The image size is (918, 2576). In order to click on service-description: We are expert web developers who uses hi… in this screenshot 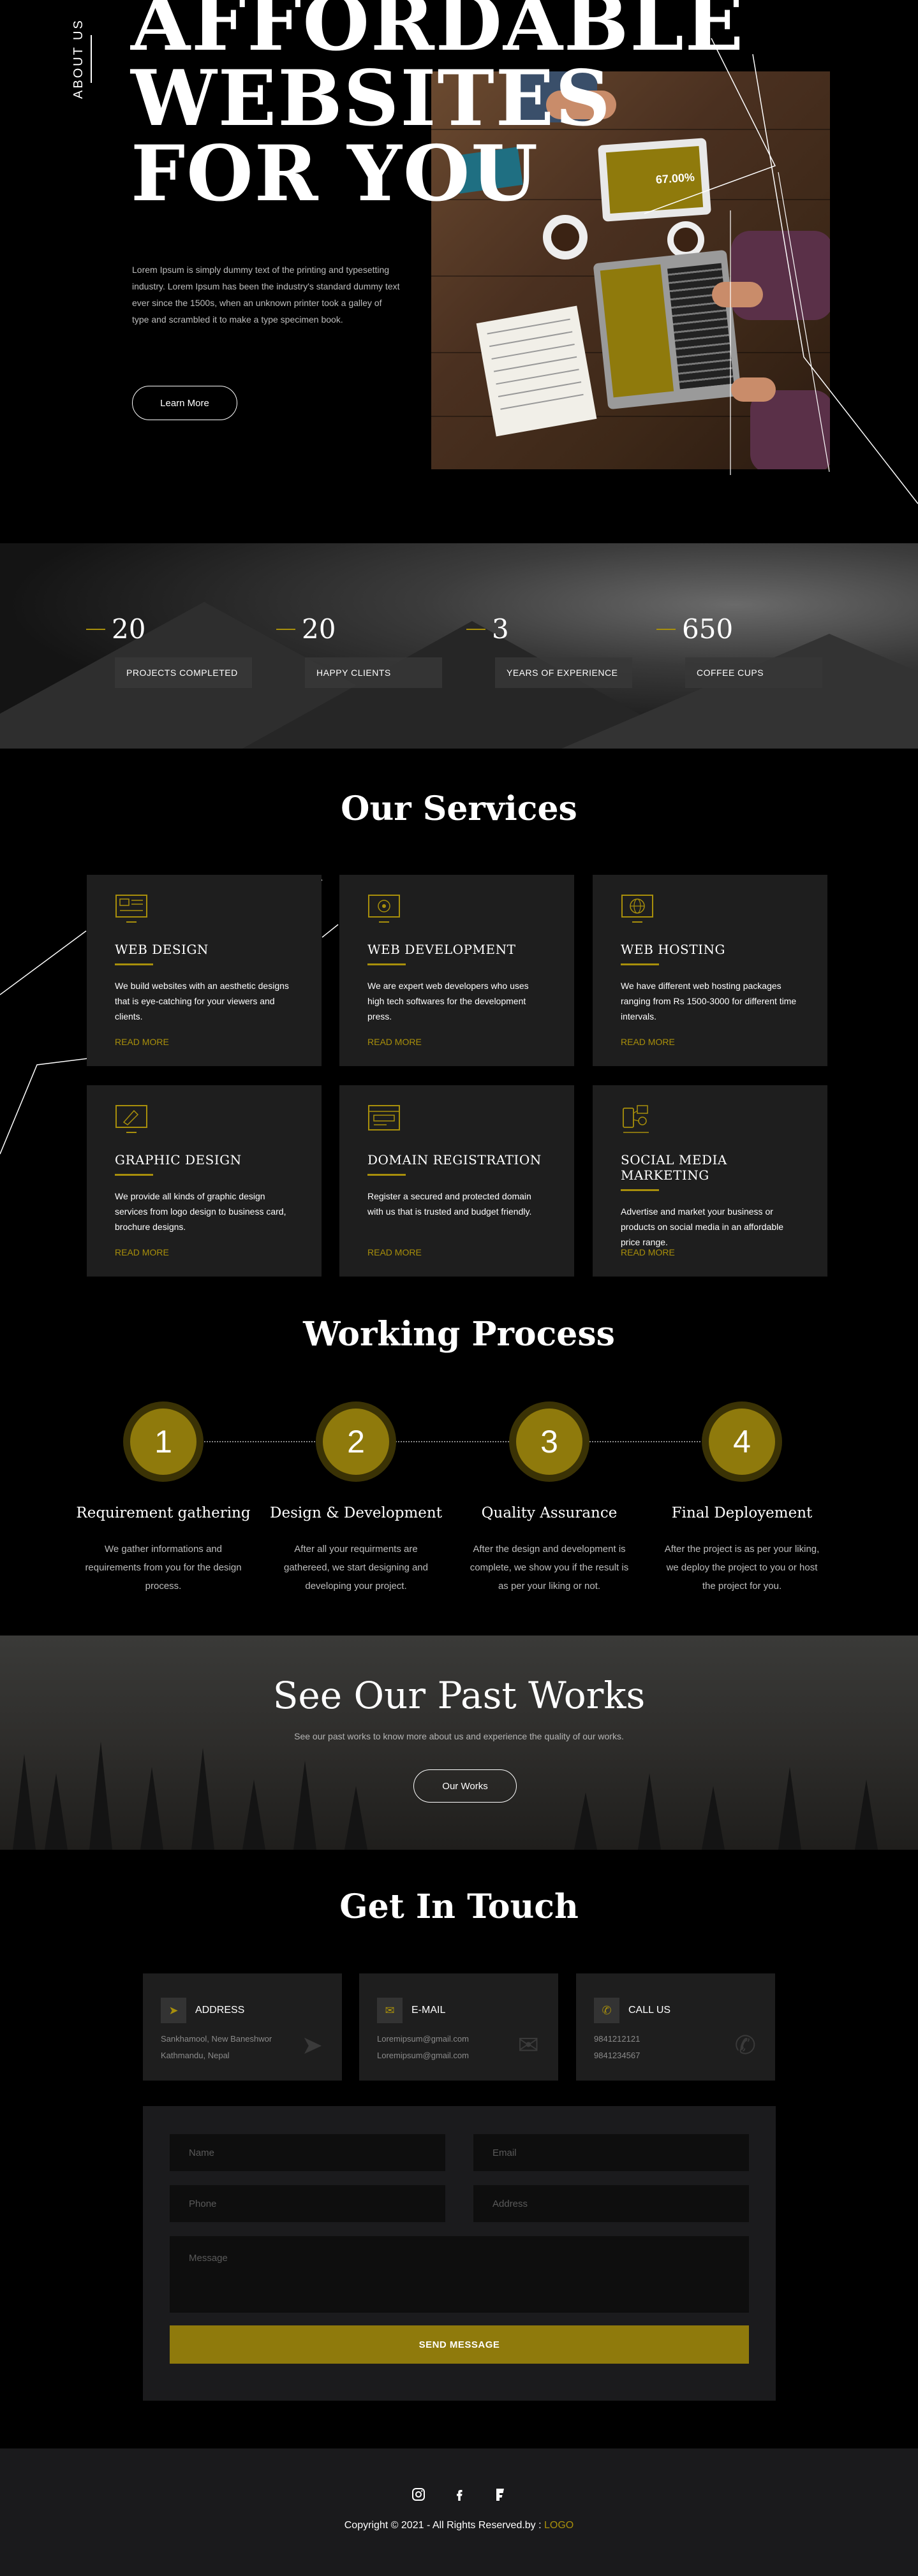, I will do `click(448, 1001)`.